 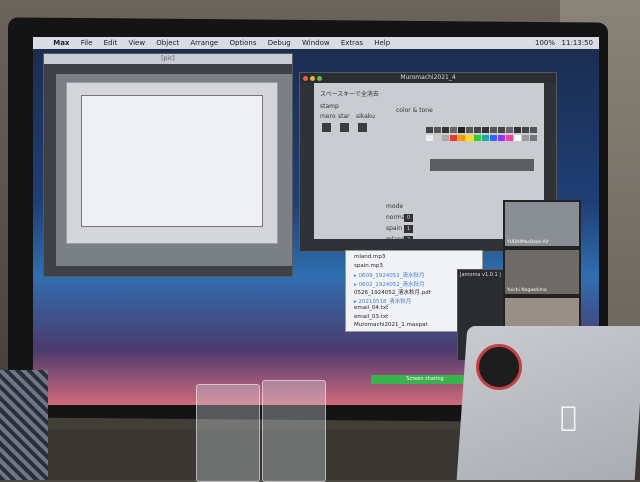 I want to click on folder-item: ▸ 0609_1924052_清水秋月, so click(x=389, y=275).